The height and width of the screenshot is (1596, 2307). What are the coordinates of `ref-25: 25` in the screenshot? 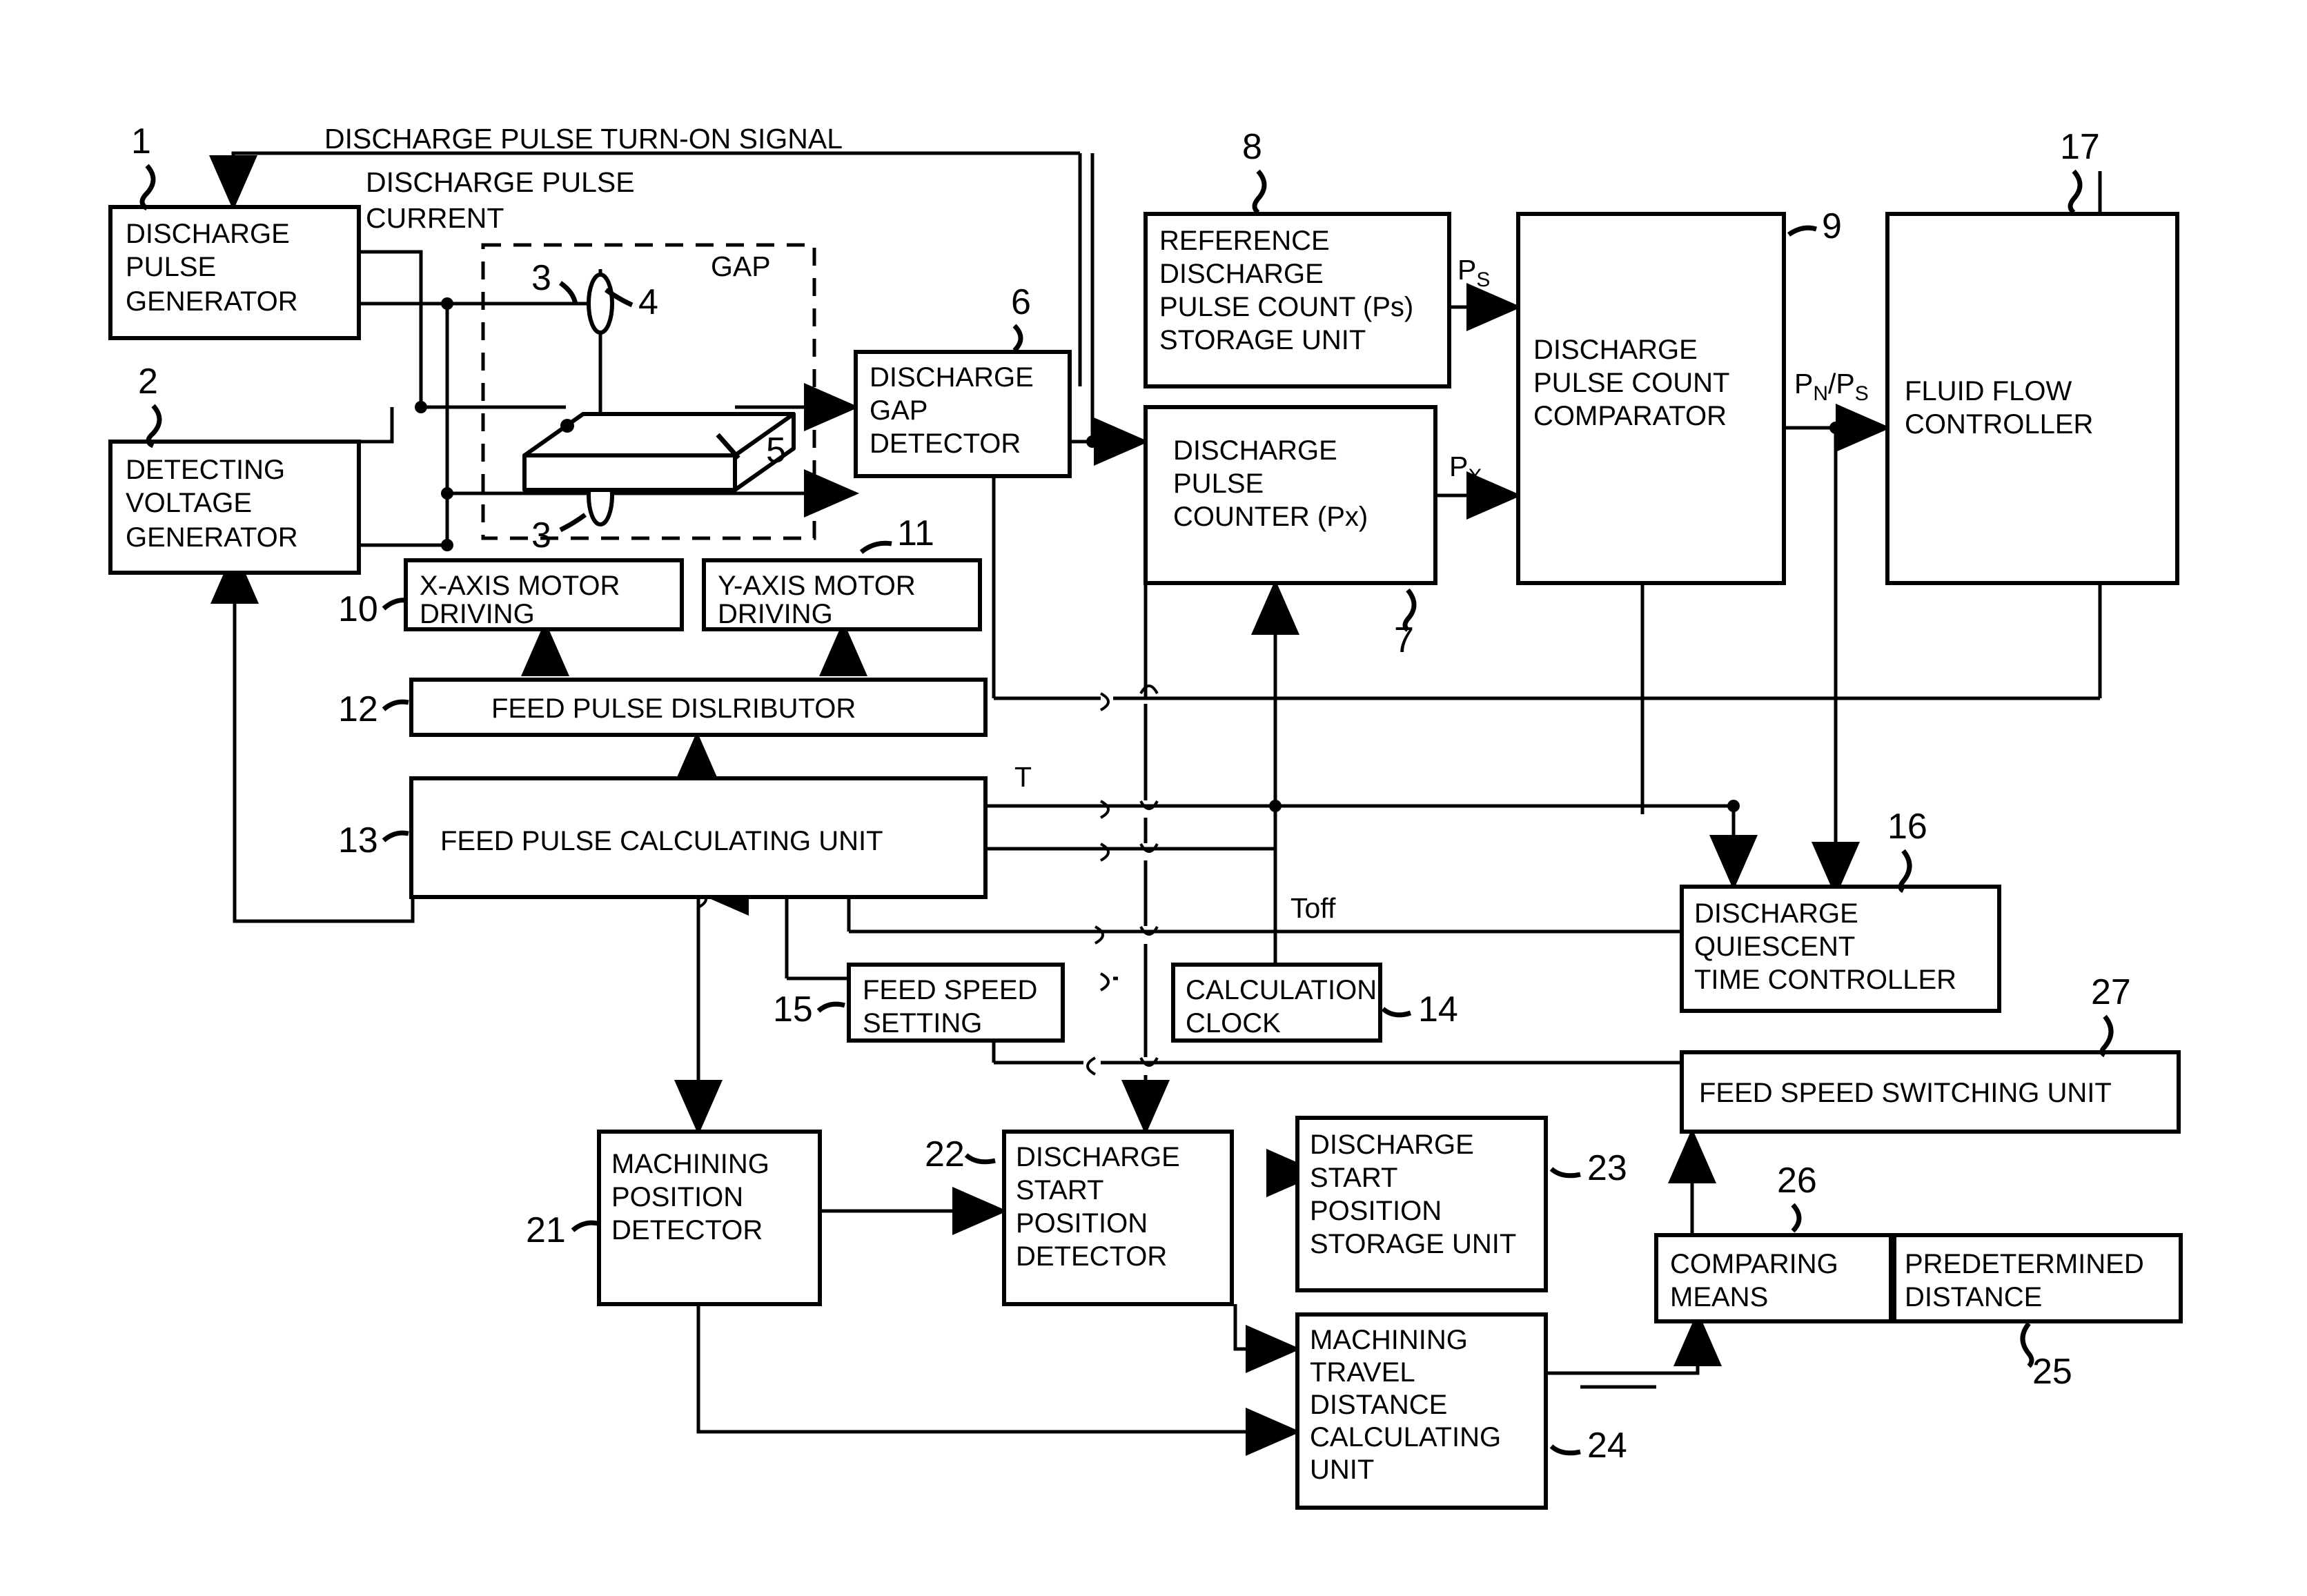 It's located at (2052, 1372).